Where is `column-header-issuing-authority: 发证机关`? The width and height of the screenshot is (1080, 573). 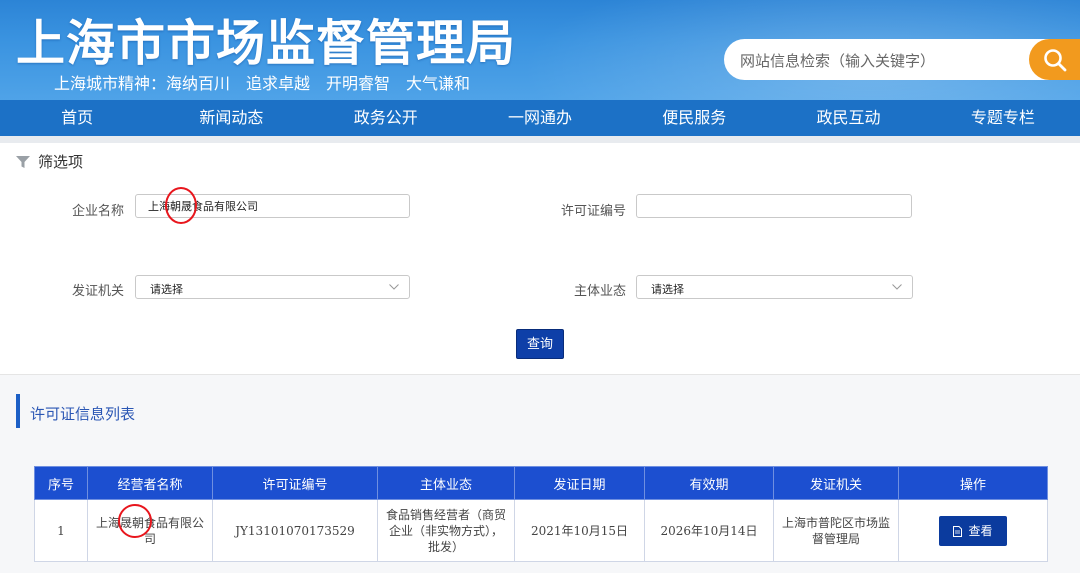 column-header-issuing-authority: 发证机关 is located at coordinates (836, 483).